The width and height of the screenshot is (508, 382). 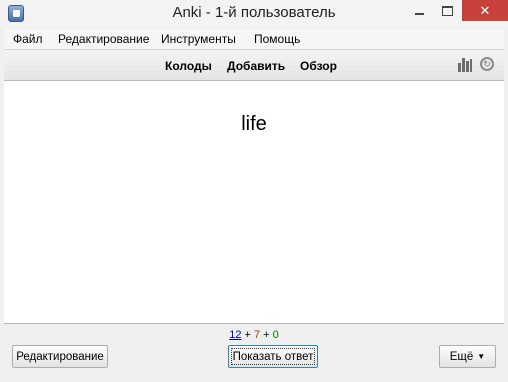 I want to click on close-icon: ✕, so click(x=485, y=10).